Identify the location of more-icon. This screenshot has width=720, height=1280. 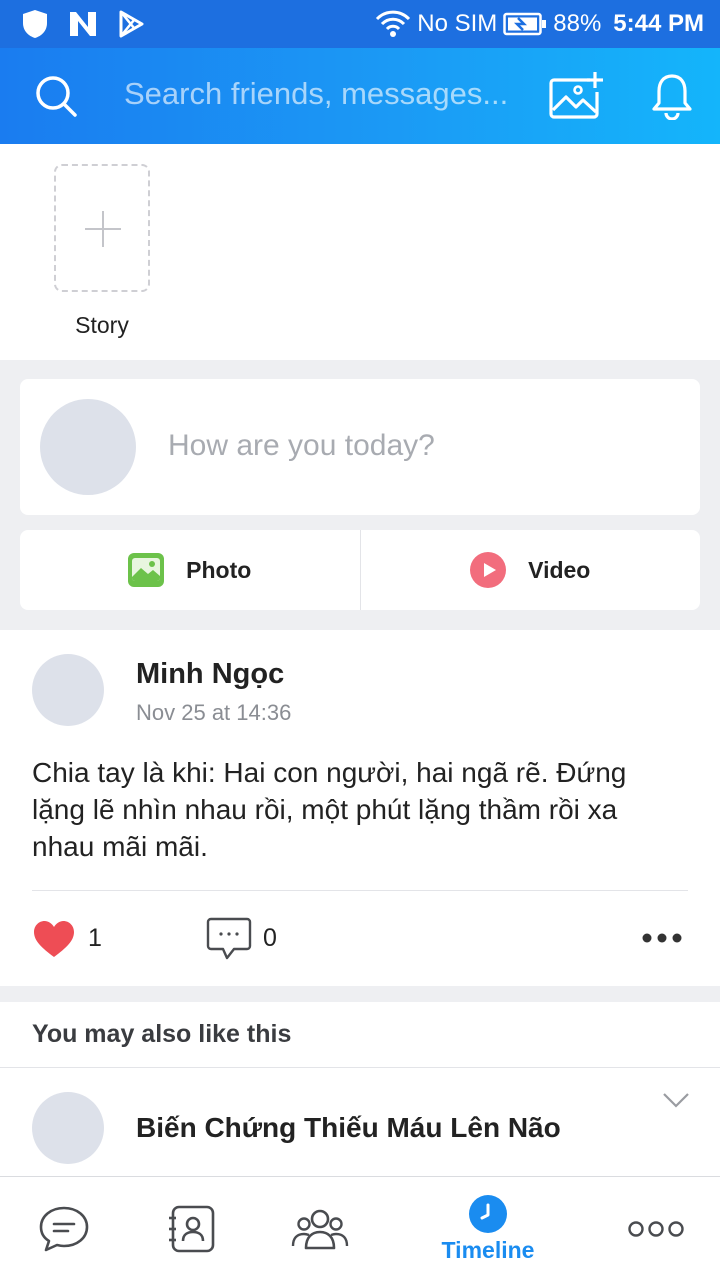
(656, 1229).